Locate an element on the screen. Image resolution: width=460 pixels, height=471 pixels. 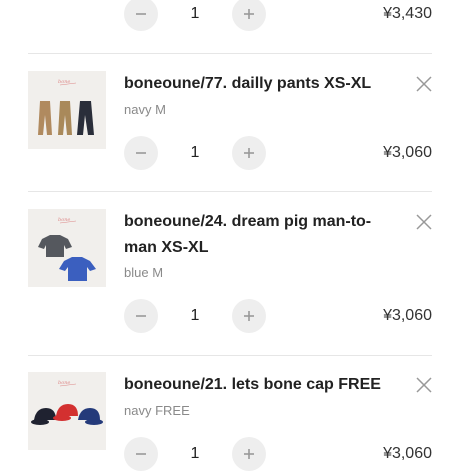
pants-product-image: bone is located at coordinates (67, 110).